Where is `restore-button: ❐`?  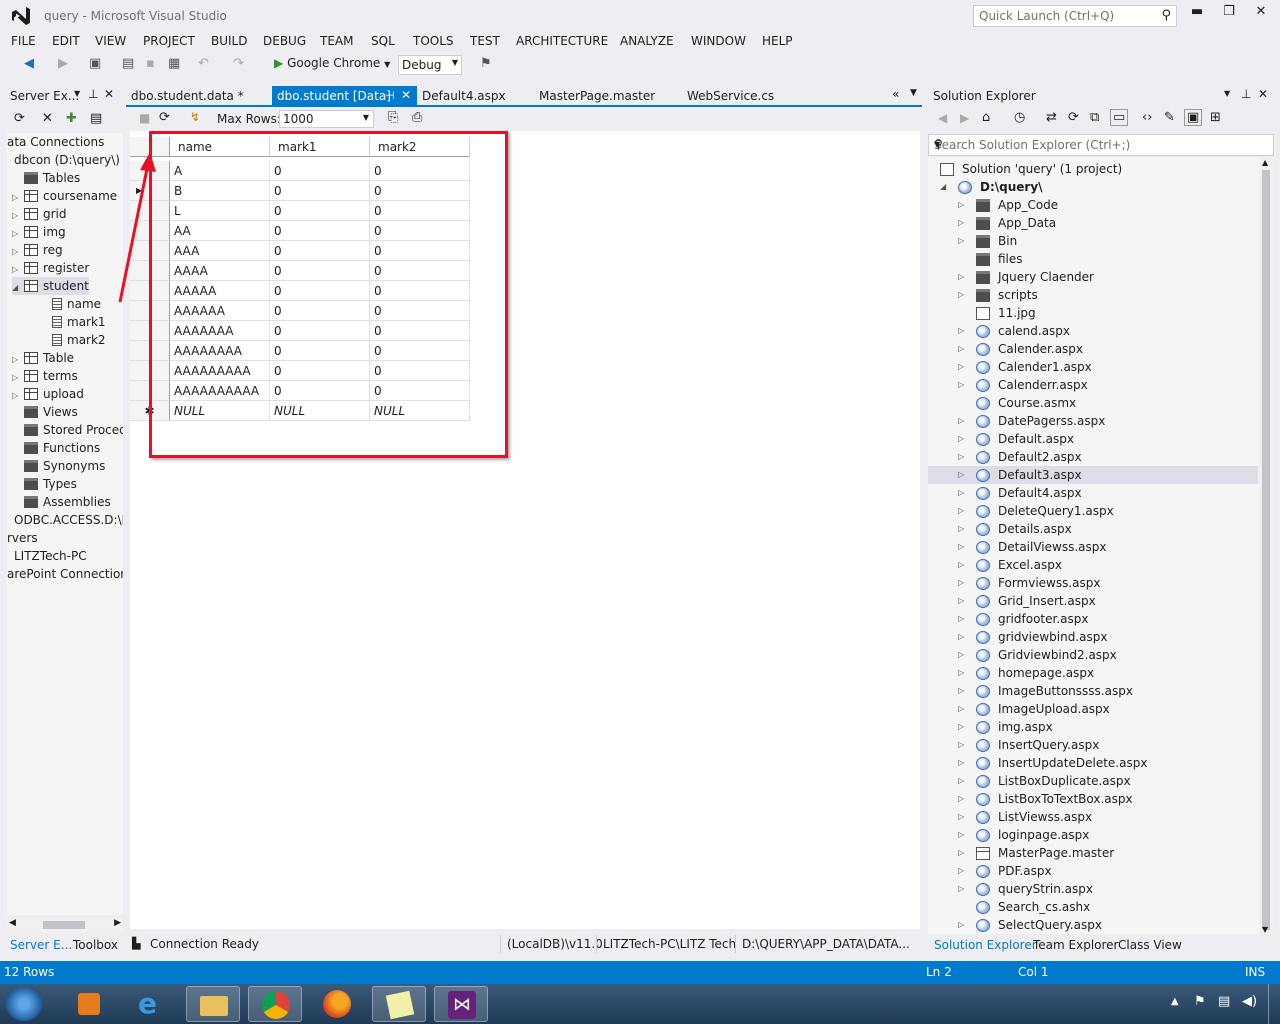 restore-button: ❐ is located at coordinates (1229, 14).